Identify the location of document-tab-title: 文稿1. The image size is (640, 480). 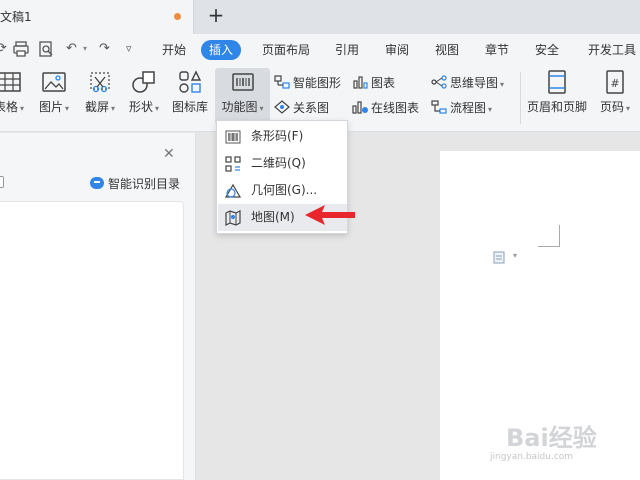
(16, 17).